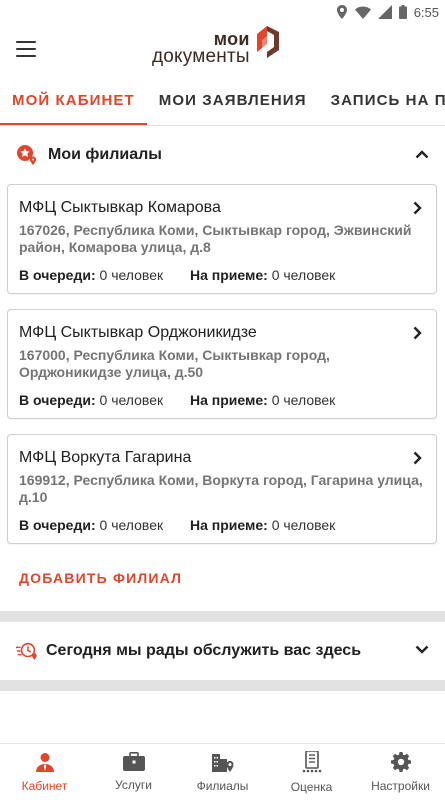  What do you see at coordinates (222, 785) in the screenshot?
I see `nav-branches-label: Филиалы` at bounding box center [222, 785].